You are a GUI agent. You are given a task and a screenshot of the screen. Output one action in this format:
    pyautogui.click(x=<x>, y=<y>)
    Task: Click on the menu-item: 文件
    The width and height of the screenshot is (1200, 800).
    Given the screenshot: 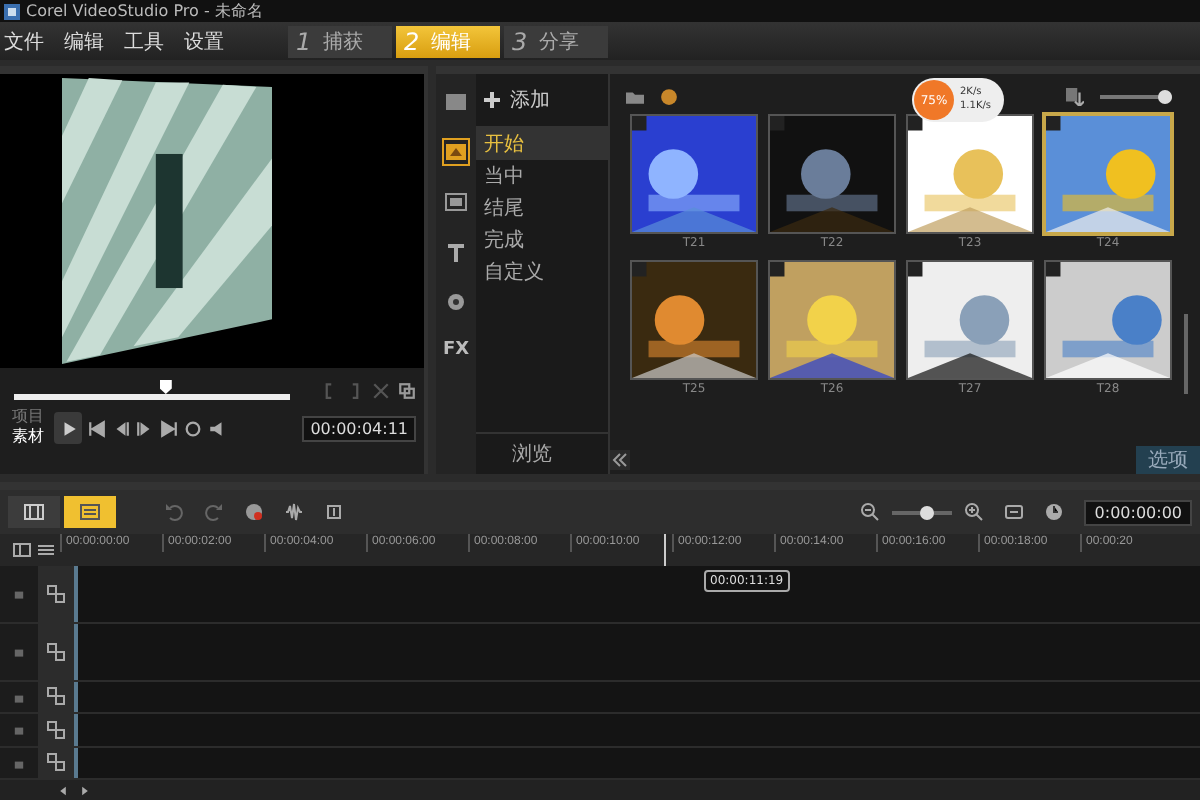 What is the action you would take?
    pyautogui.click(x=24, y=41)
    